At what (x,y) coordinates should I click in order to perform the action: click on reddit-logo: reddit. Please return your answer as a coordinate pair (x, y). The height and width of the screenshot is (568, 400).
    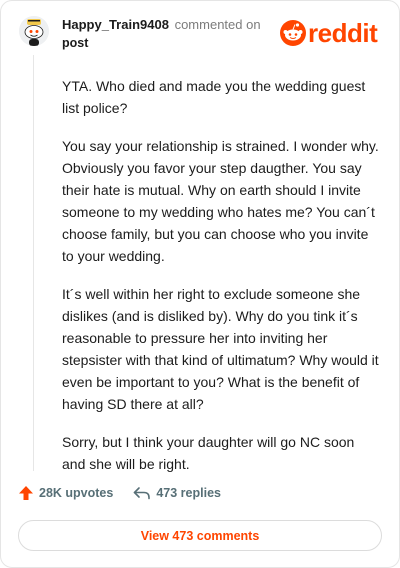
    Looking at the image, I should click on (329, 33).